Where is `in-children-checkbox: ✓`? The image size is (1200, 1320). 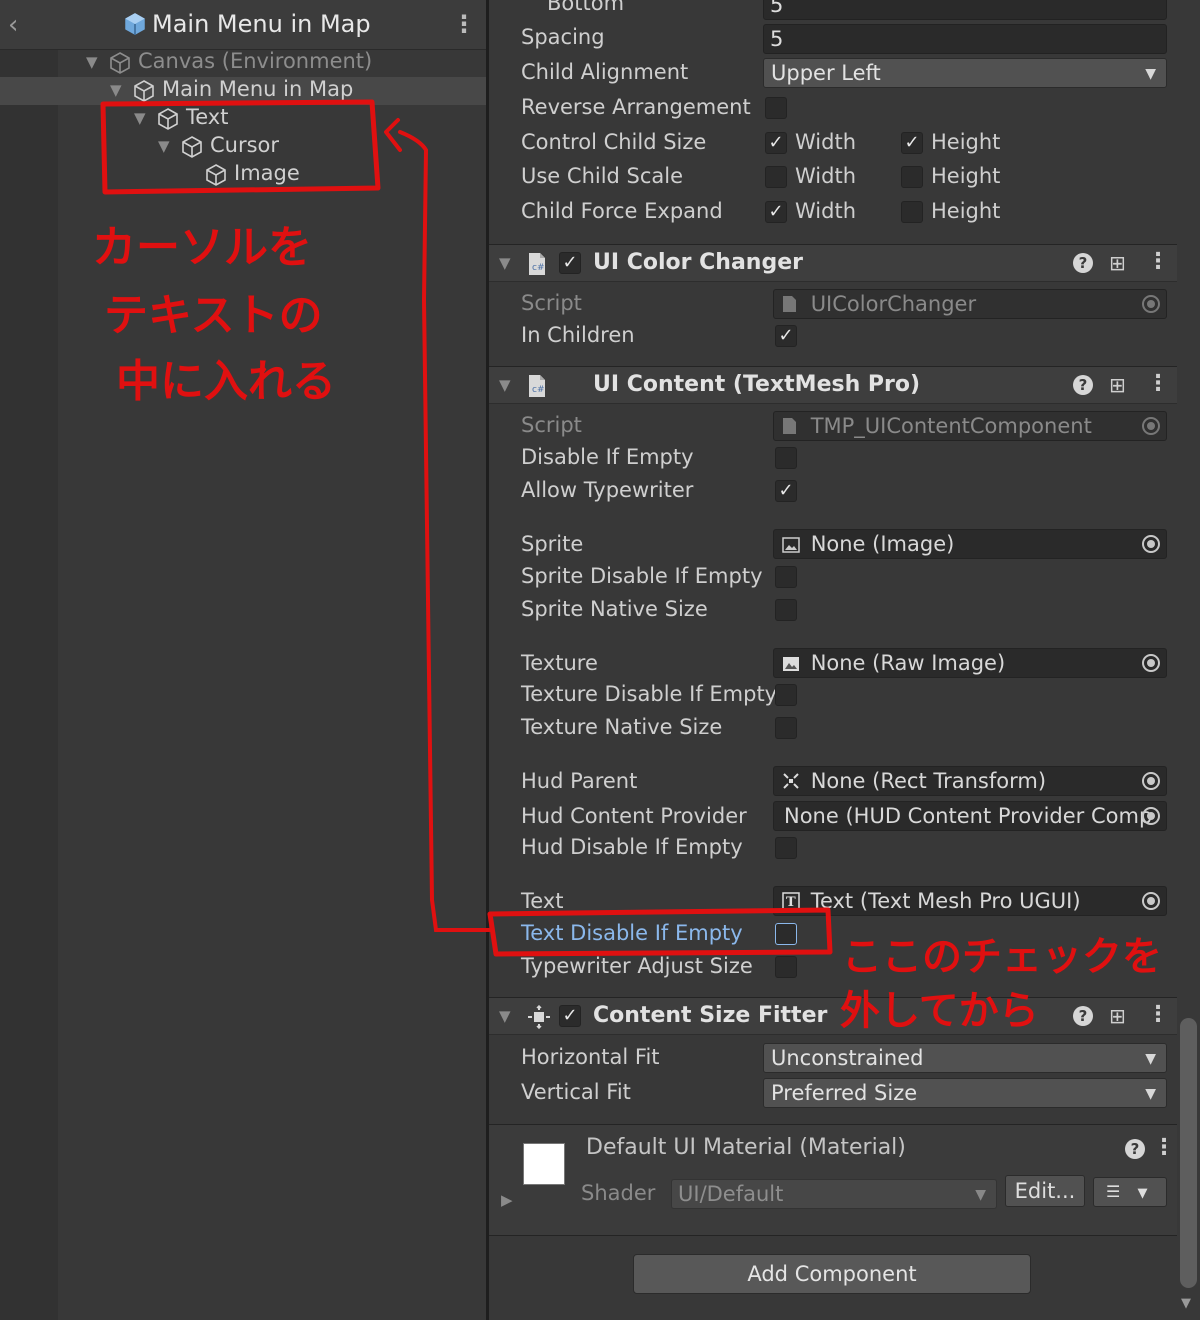 in-children-checkbox: ✓ is located at coordinates (786, 336).